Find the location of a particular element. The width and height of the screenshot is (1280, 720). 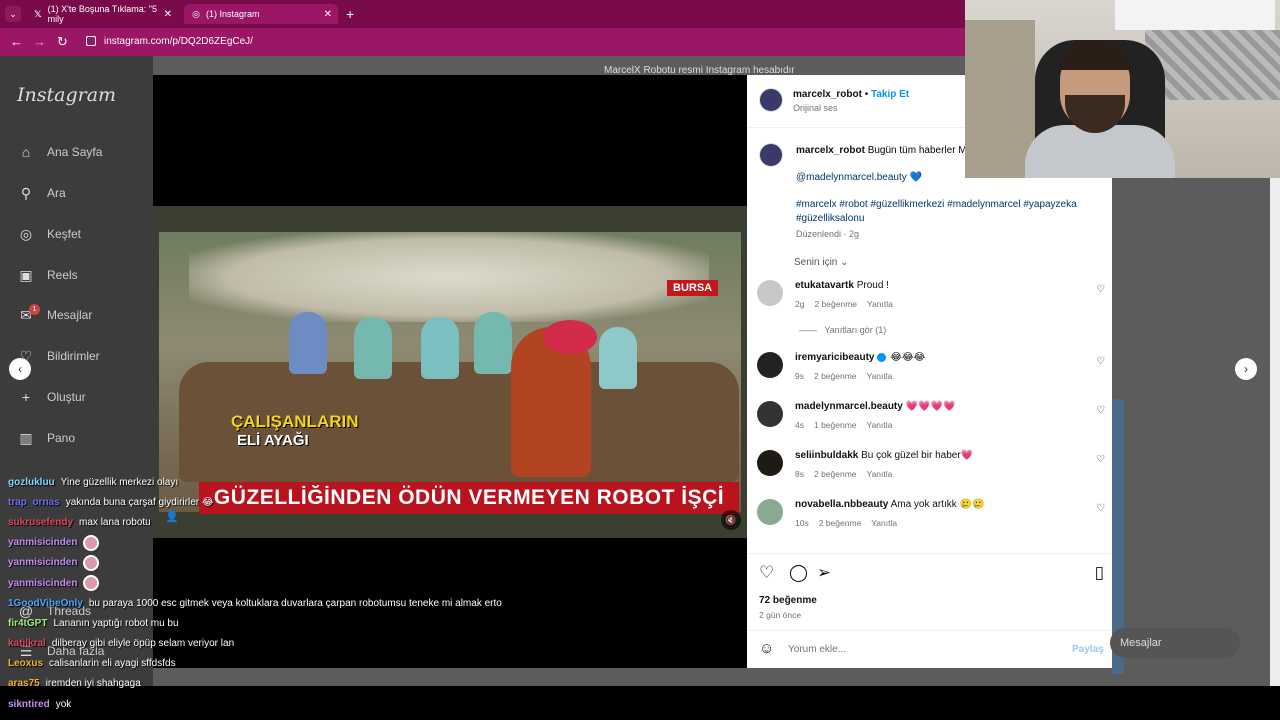

post-comment-button: Paylaş is located at coordinates (1088, 649).